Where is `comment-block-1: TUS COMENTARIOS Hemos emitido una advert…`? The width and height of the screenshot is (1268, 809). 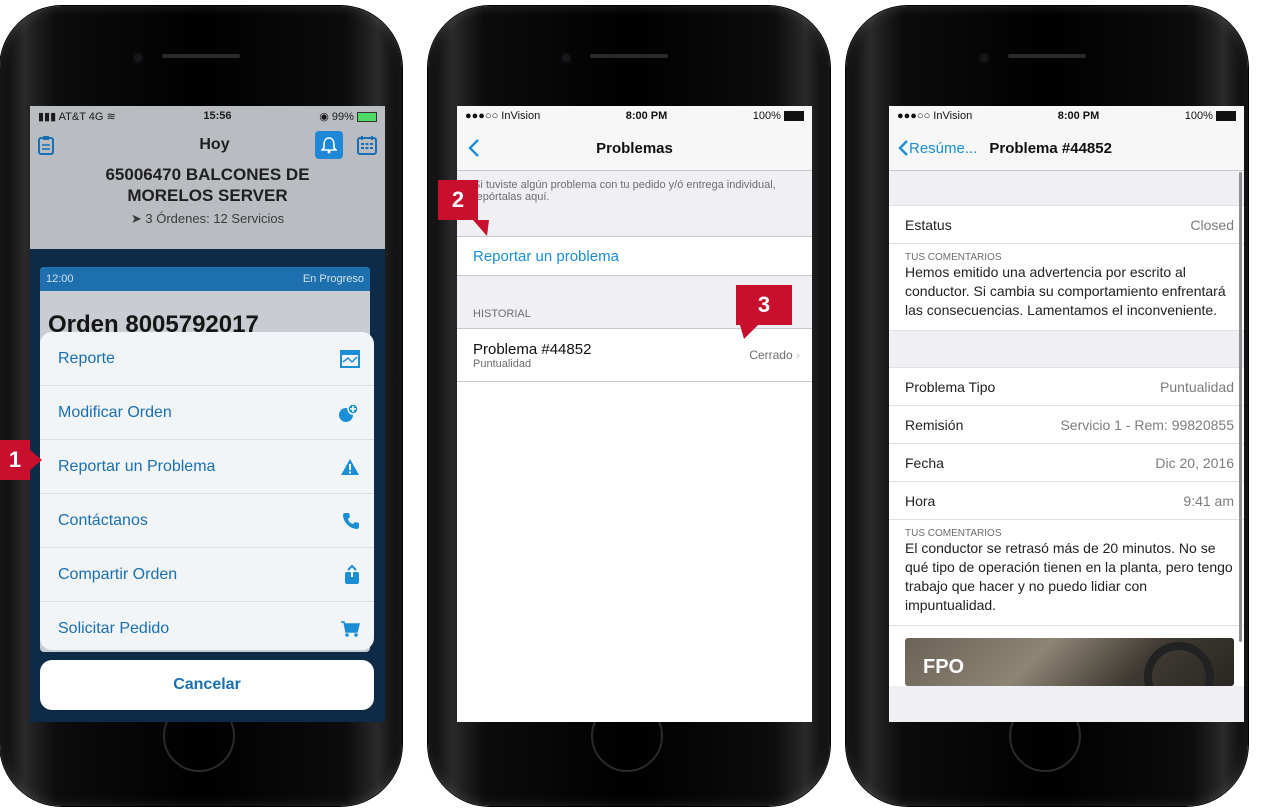 comment-block-1: TUS COMENTARIOS Hemos emitido una advert… is located at coordinates (1066, 287).